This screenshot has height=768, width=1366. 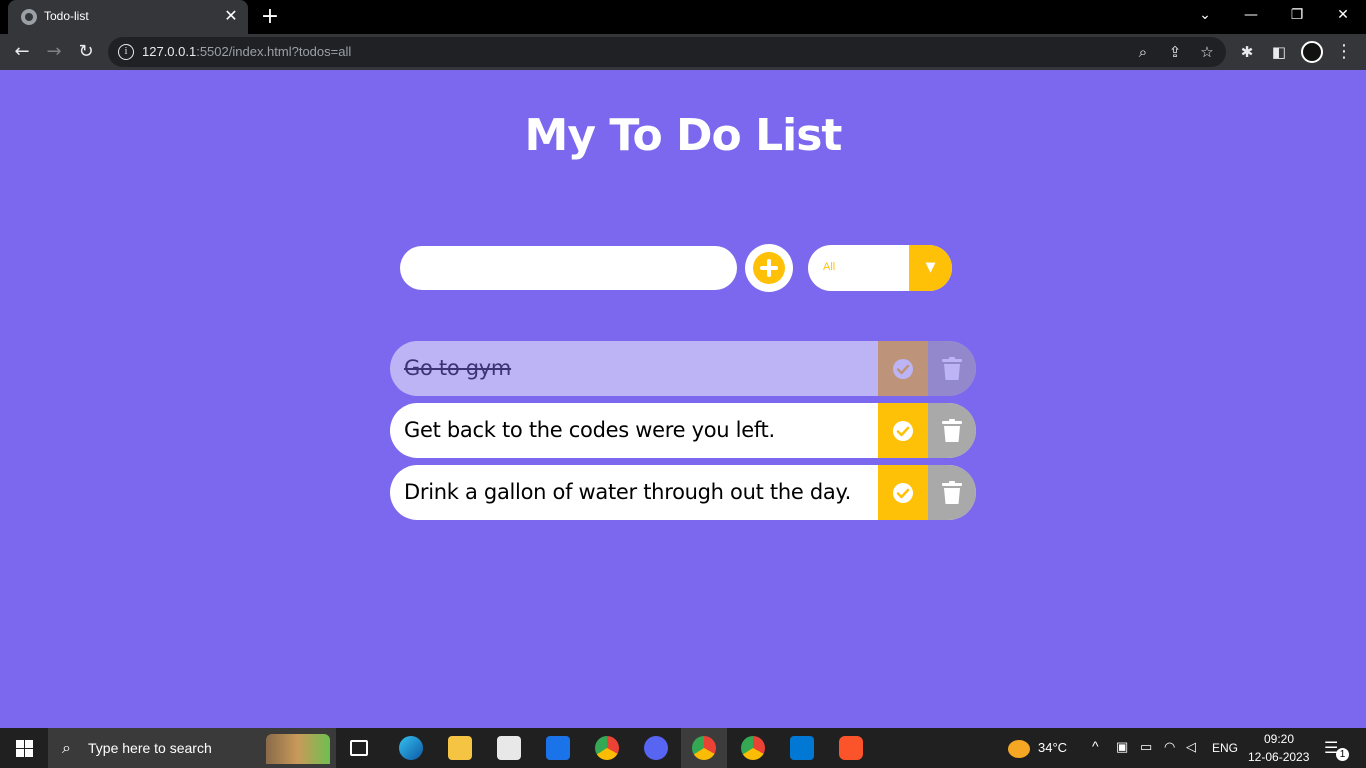 I want to click on language-indicator: ENG, so click(x=1225, y=748).